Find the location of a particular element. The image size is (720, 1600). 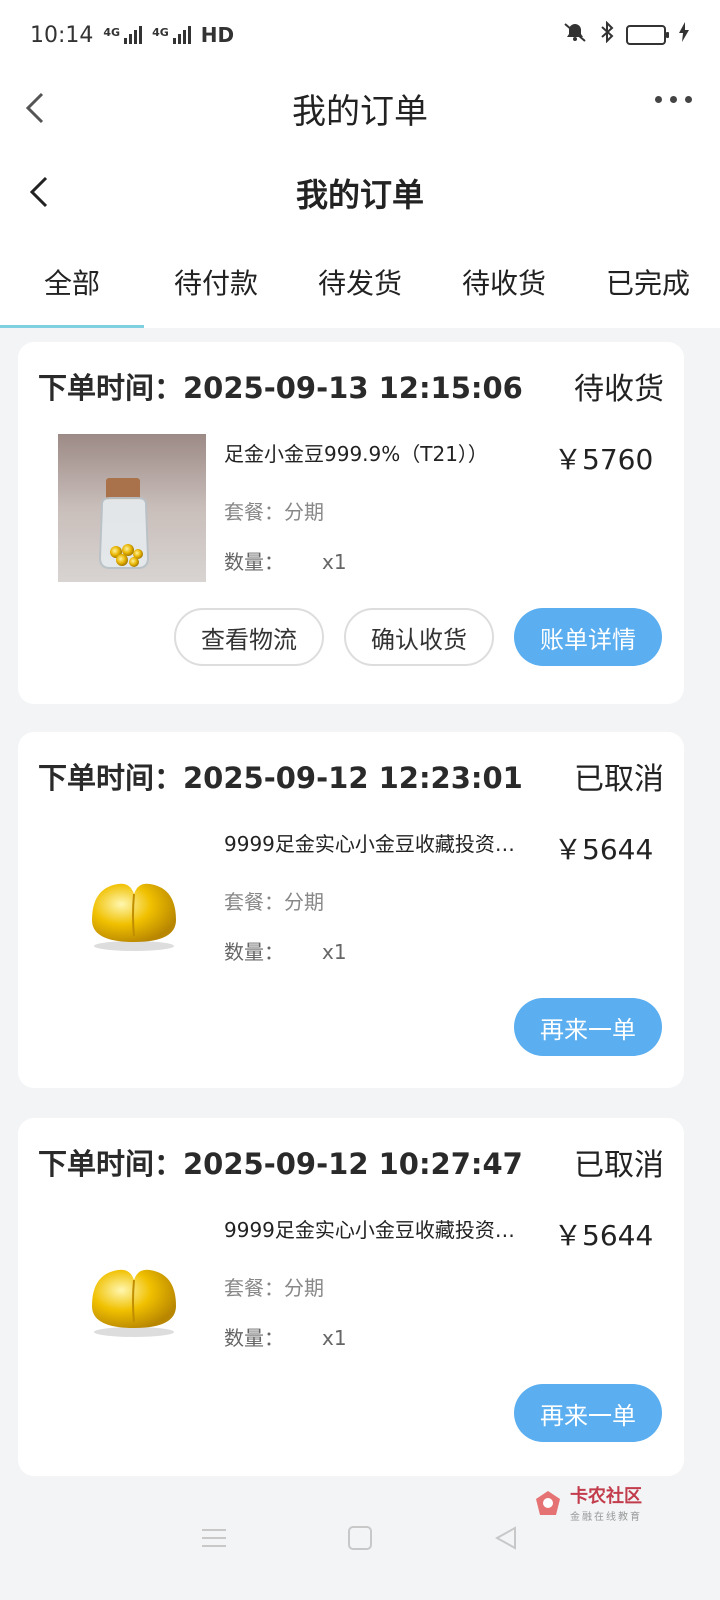

app-header: 我的订单 is located at coordinates (360, 108).